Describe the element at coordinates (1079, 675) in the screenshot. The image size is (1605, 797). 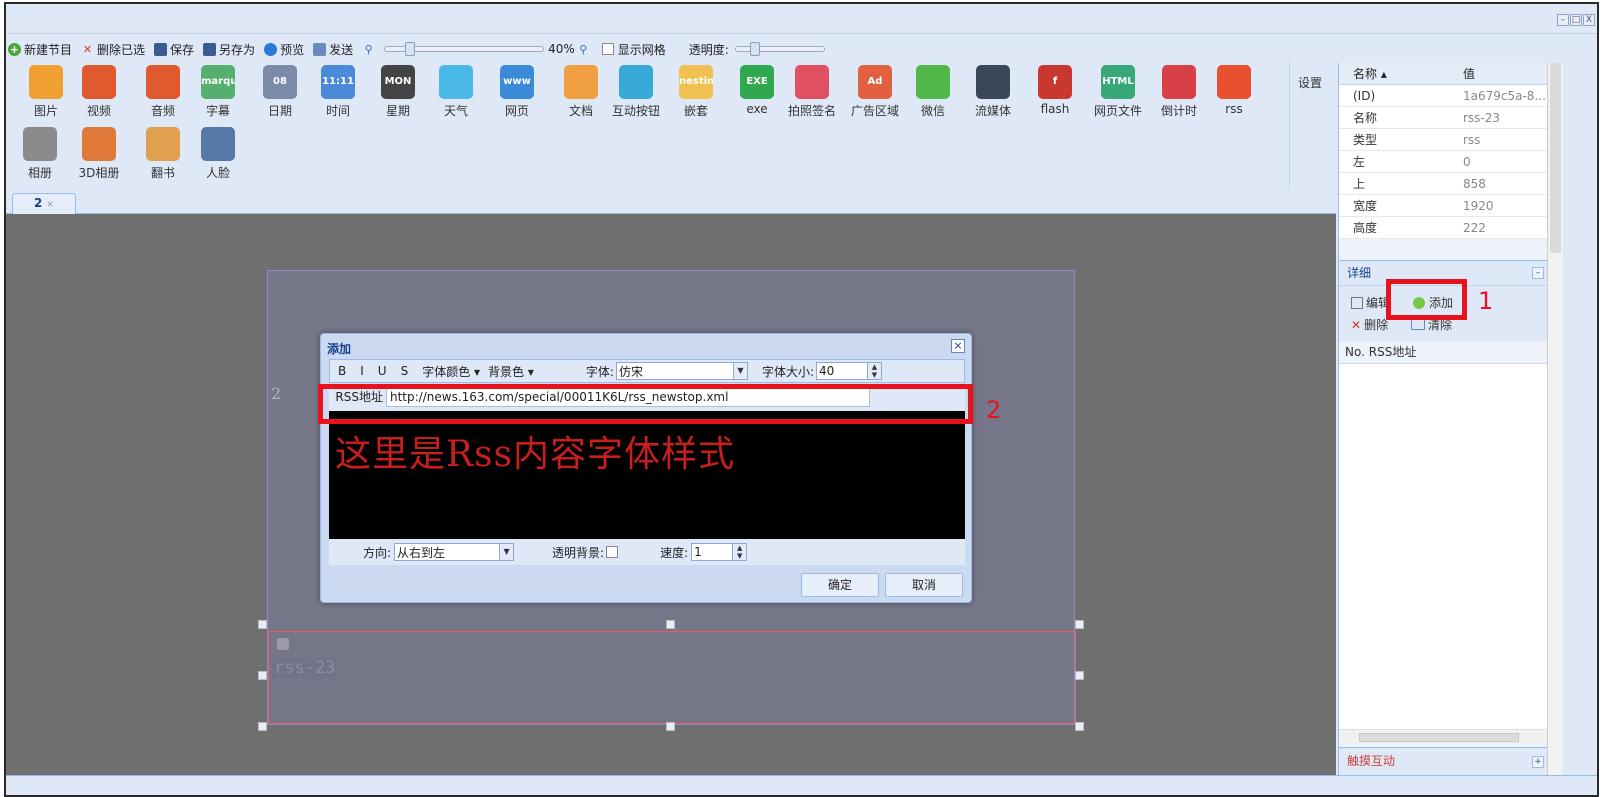
I see `resize-handle-mr` at that location.